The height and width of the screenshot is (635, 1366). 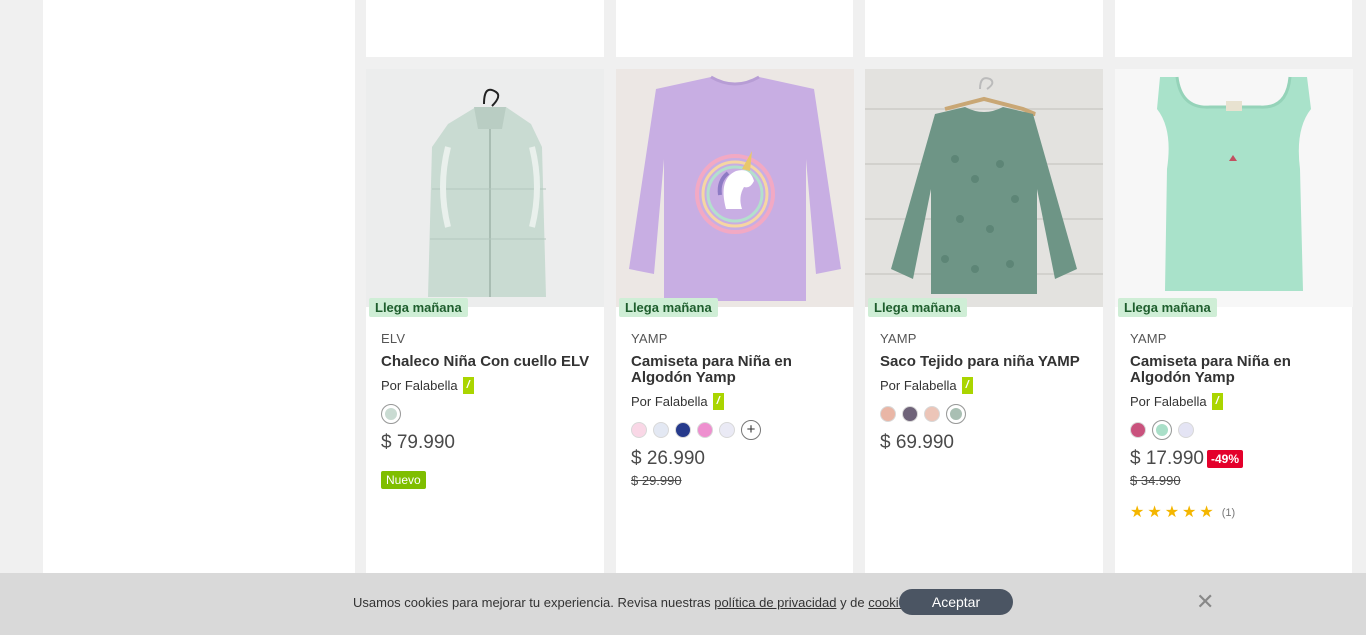 I want to click on original-price: $ 34.990, so click(x=1155, y=480).